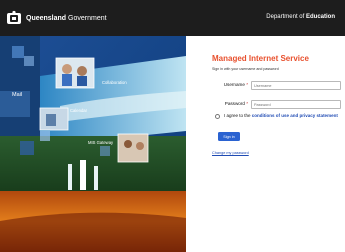  What do you see at coordinates (235, 84) in the screenshot?
I see `username-label: Username *` at bounding box center [235, 84].